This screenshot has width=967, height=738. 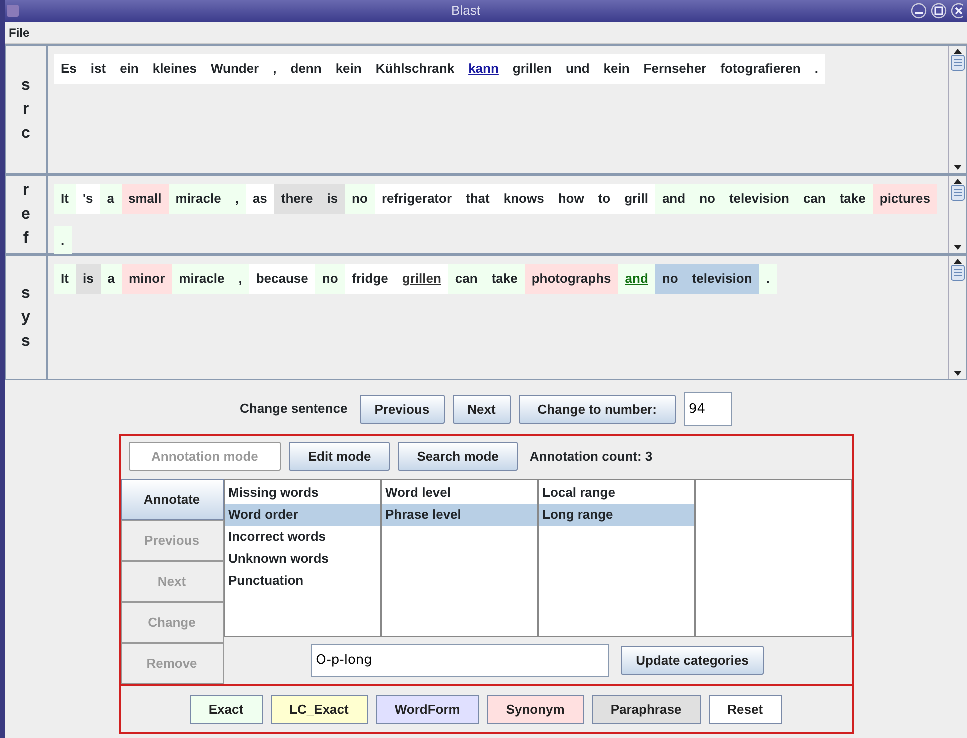 What do you see at coordinates (172, 499) in the screenshot?
I see `action-button: Annotate` at bounding box center [172, 499].